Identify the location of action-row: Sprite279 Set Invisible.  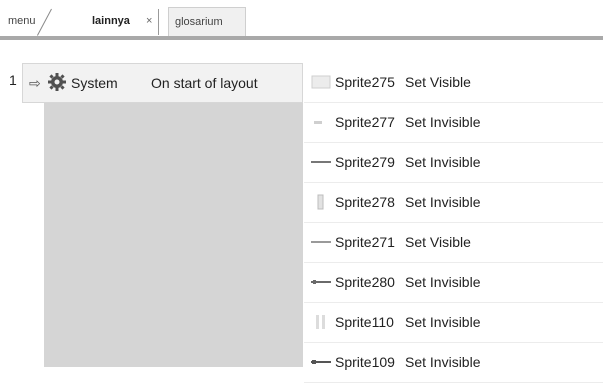
(453, 163).